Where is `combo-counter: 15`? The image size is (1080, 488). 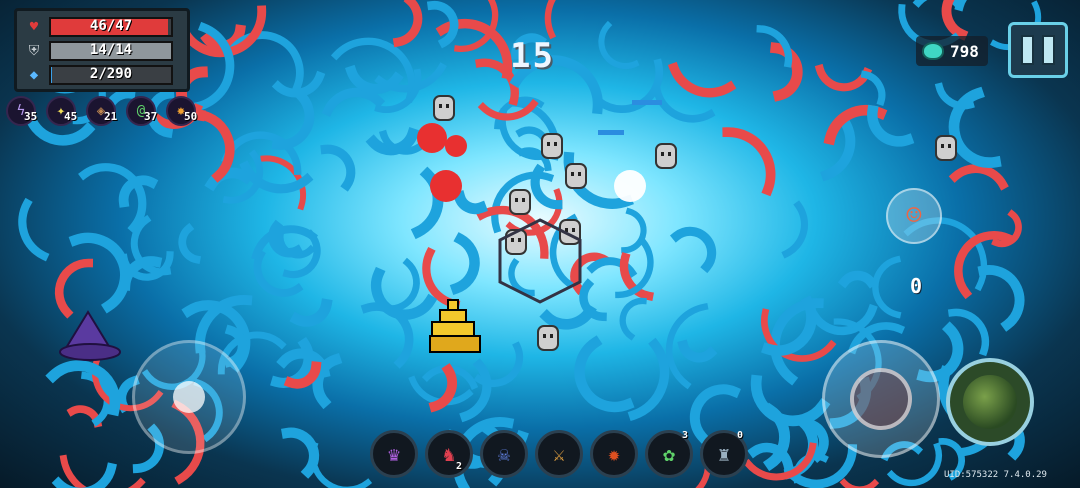 combo-counter: 15 is located at coordinates (532, 56).